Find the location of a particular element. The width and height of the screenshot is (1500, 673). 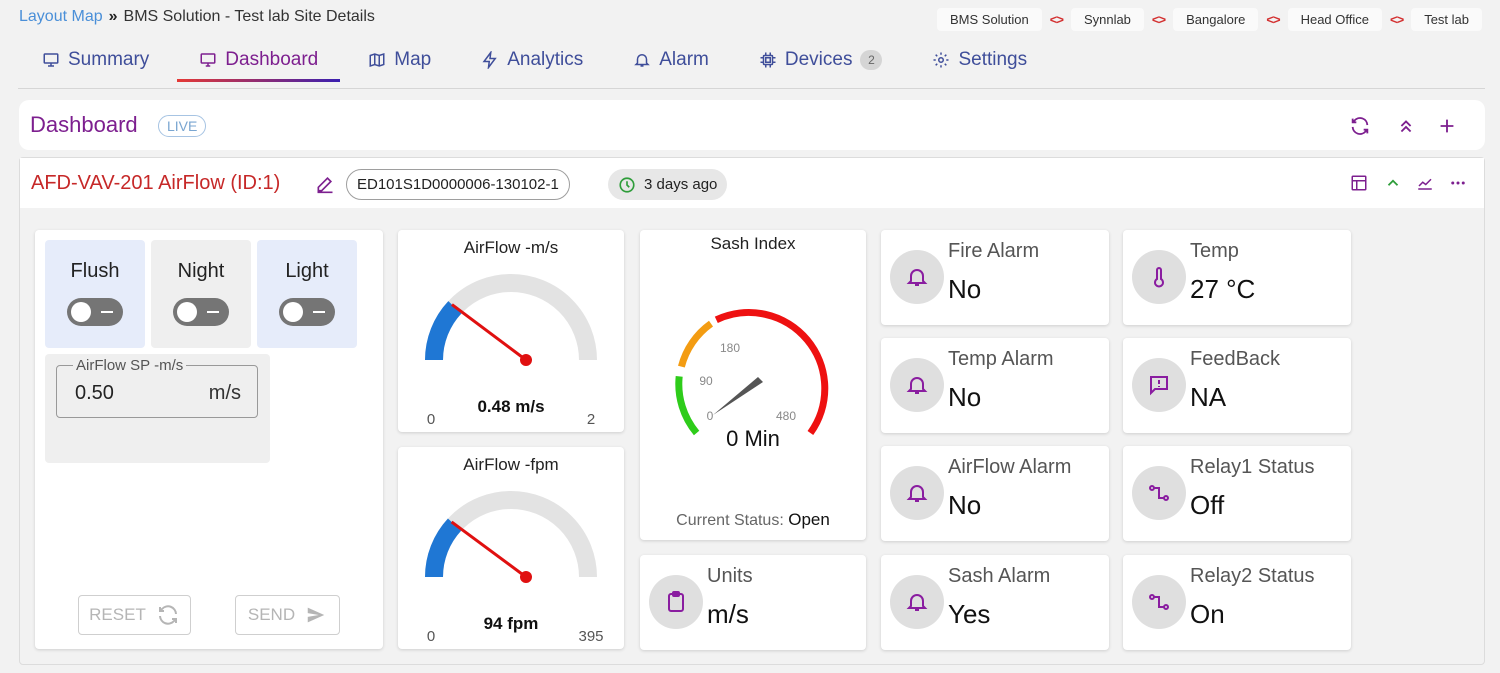

airflow-fpm-gauge: 94 fpm 0 395 is located at coordinates (514, 568).